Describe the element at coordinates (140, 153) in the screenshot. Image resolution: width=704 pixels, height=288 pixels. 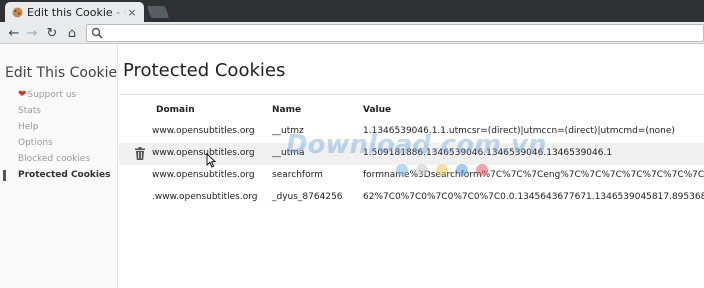
I see `trash-icon` at that location.